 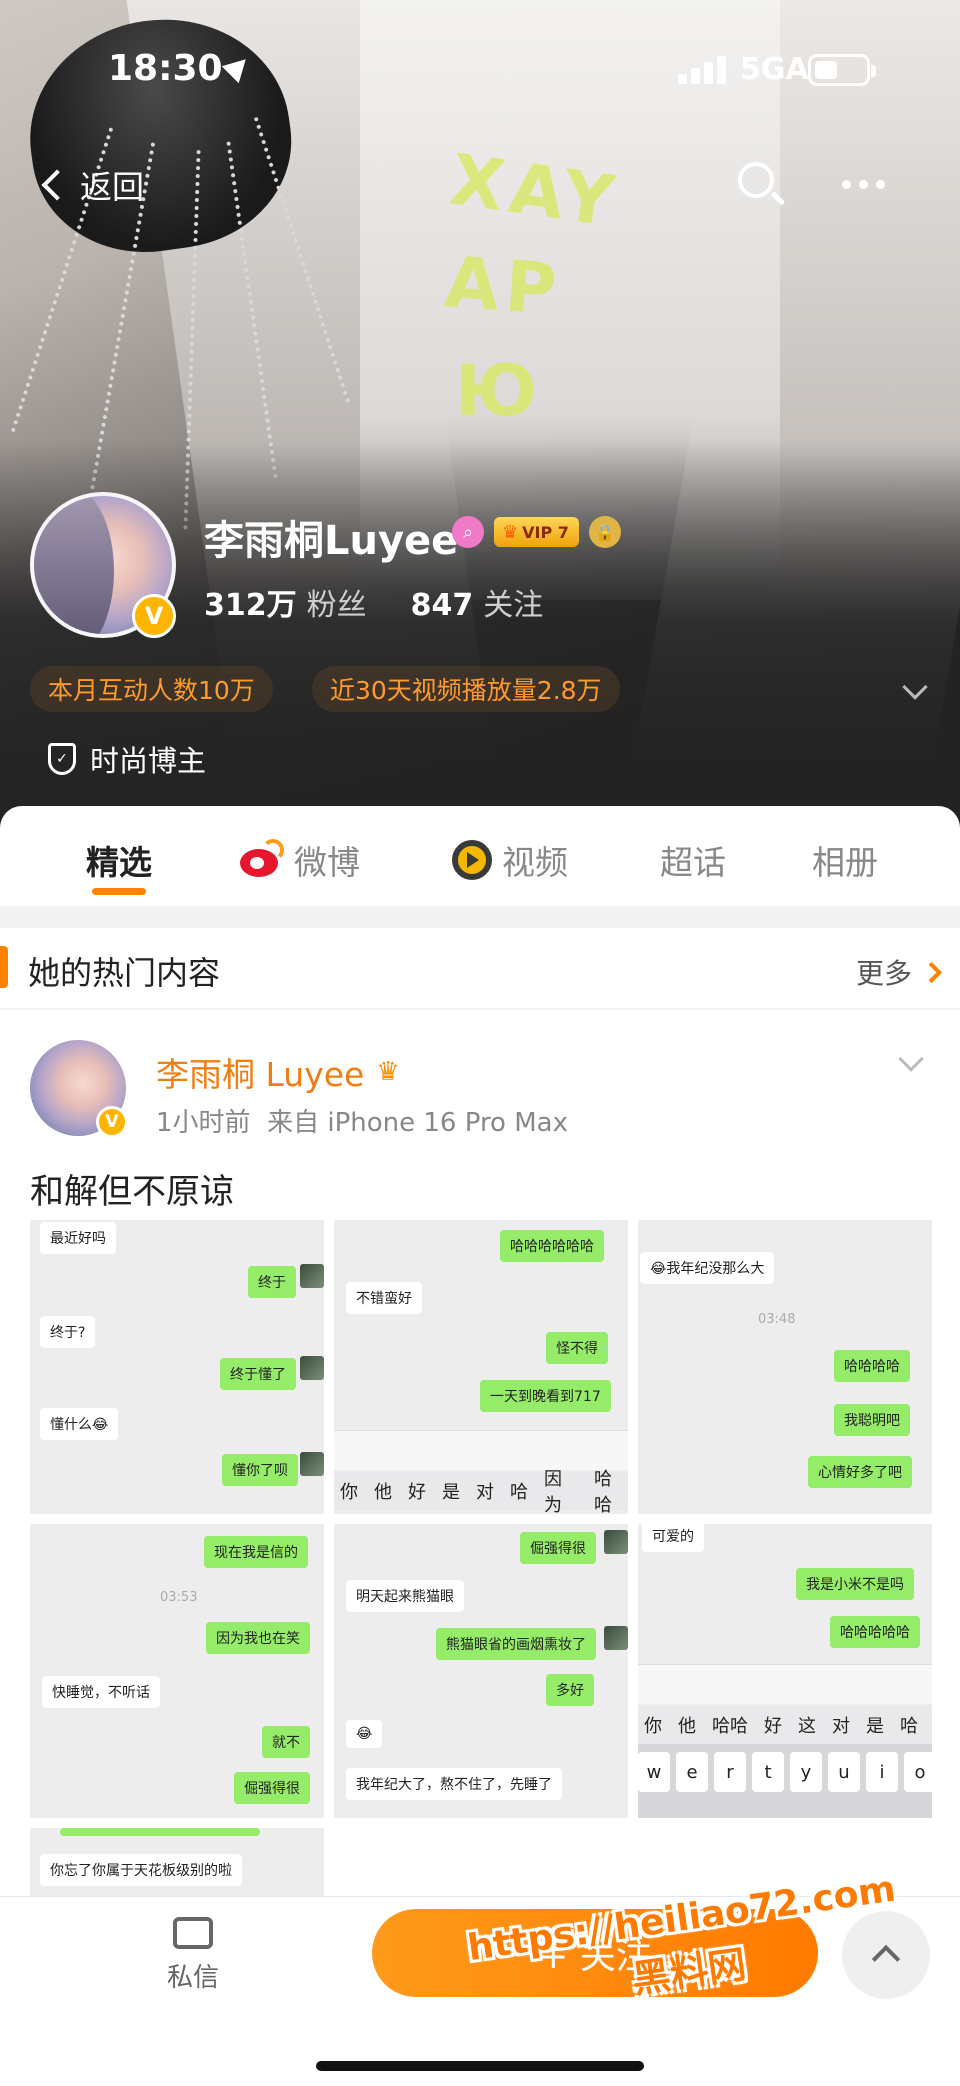 I want to click on chat-bubble: 就不, so click(x=286, y=1742).